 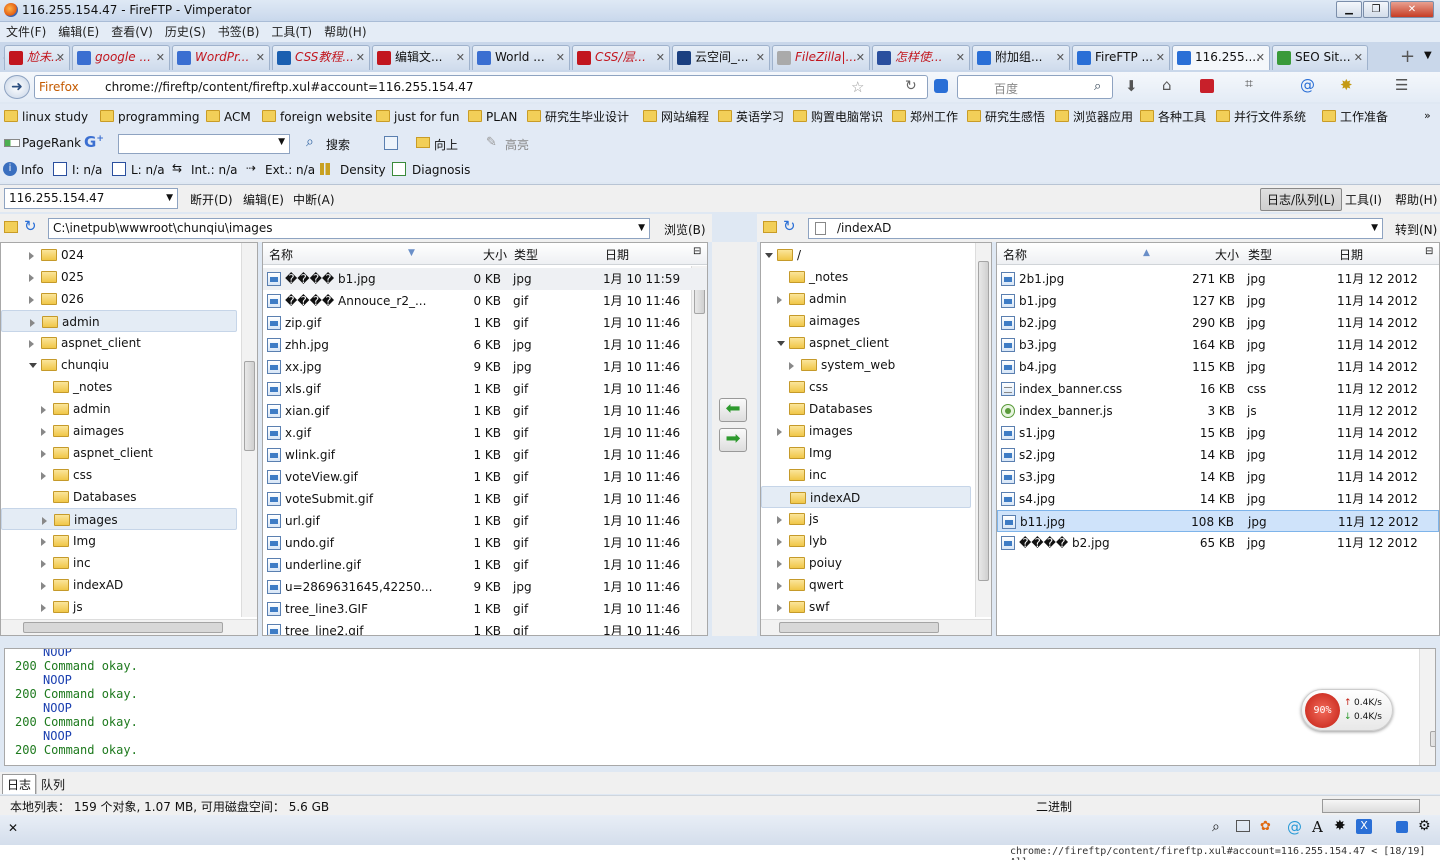 I want to click on file-row: u=2869631645,42250... 9 KB jpg 1月 10 11:46, so click(x=485, y=587).